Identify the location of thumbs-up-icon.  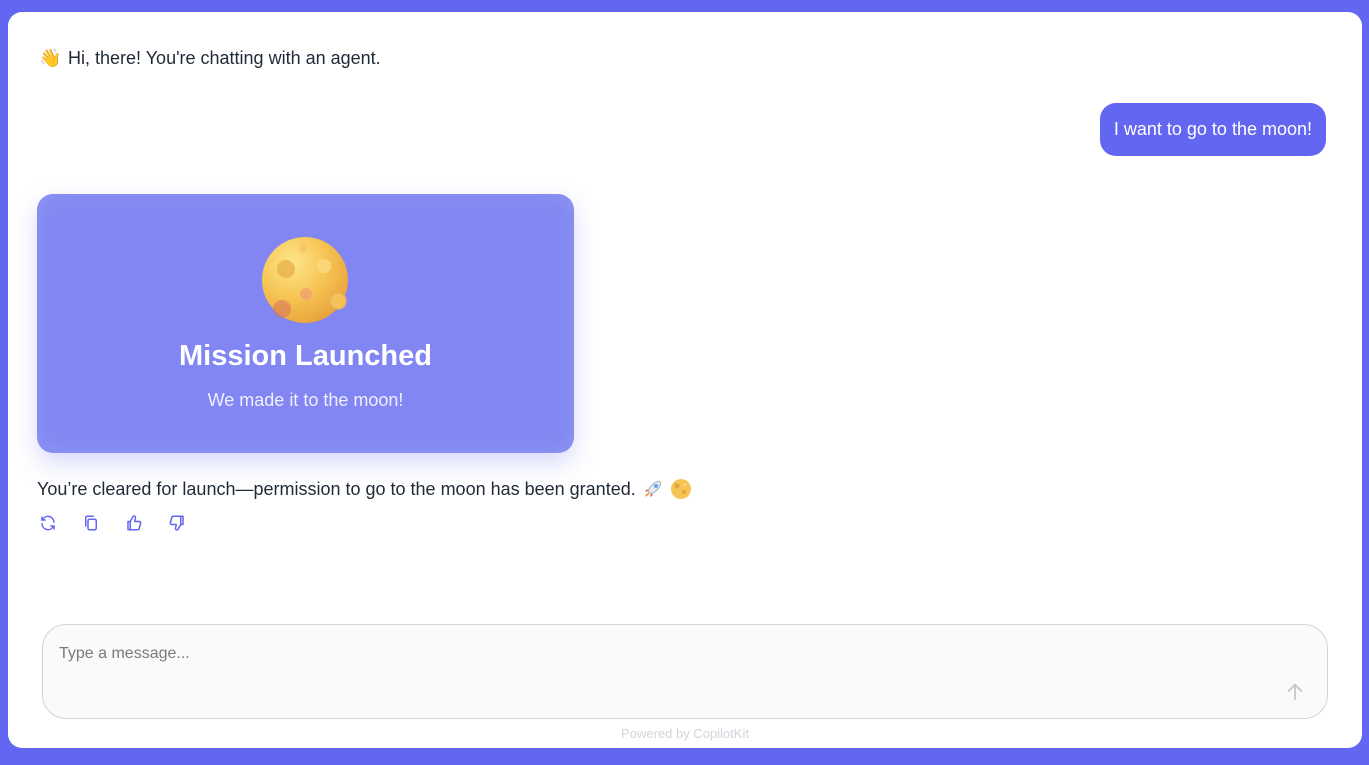
(134, 523).